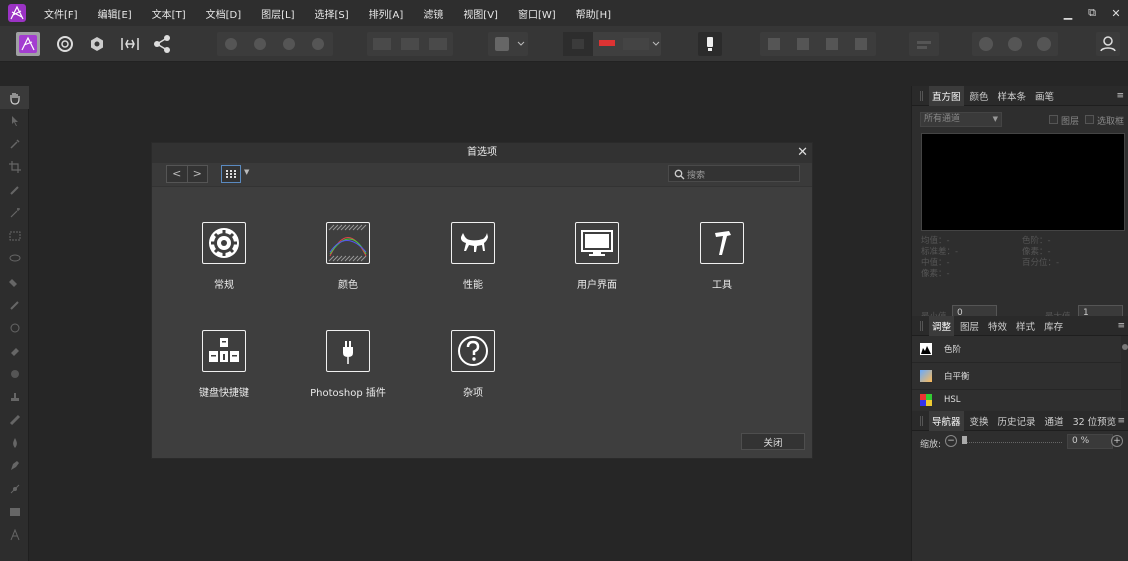  I want to click on category-performance: 性能, so click(473, 256).